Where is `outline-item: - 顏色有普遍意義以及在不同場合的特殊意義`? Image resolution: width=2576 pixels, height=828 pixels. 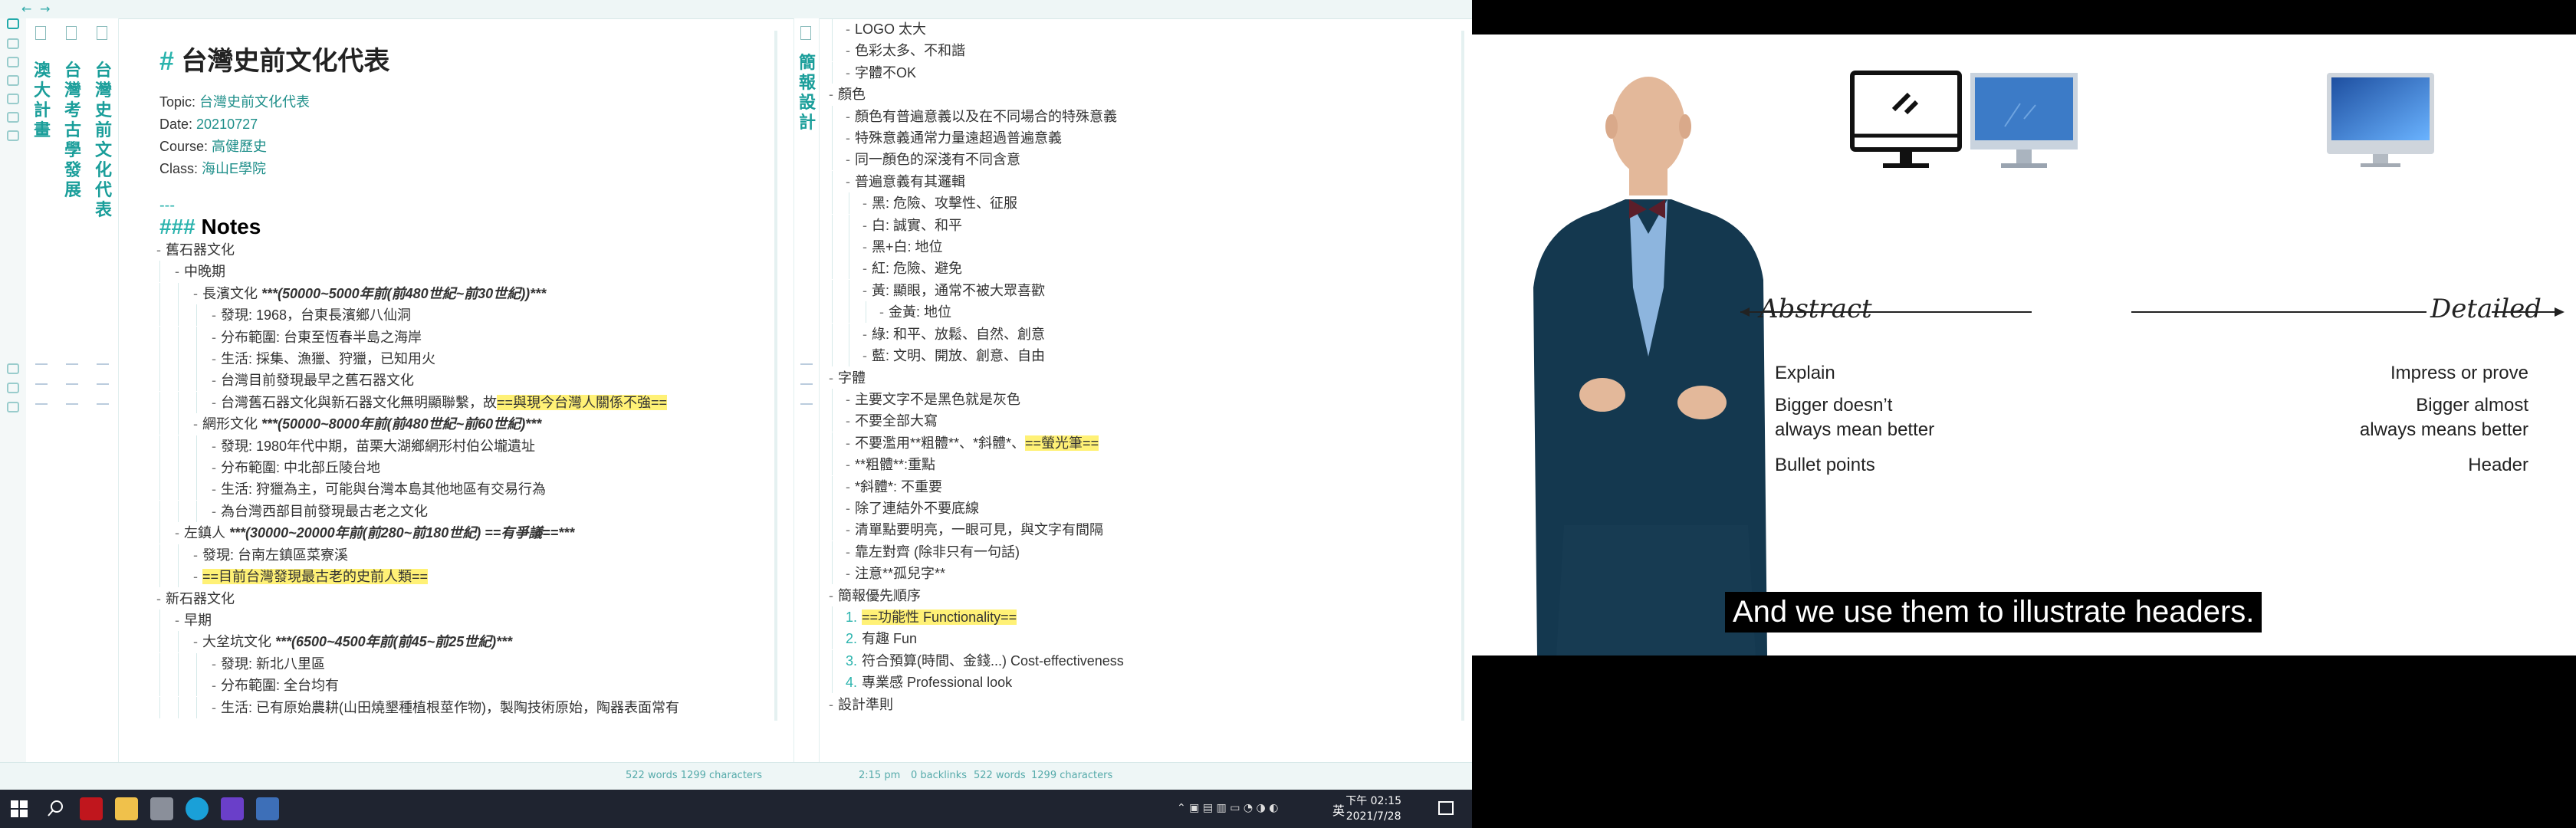
outline-item: - 顏色有普遍意義以及在不同場合的特殊意義 is located at coordinates (1142, 116).